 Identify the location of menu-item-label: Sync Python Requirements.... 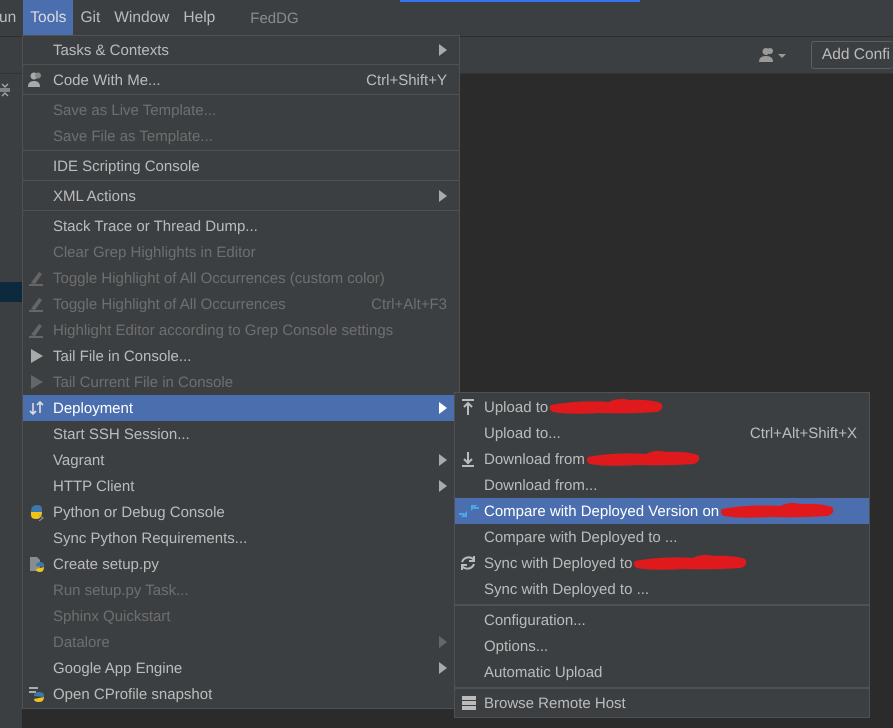
(150, 538).